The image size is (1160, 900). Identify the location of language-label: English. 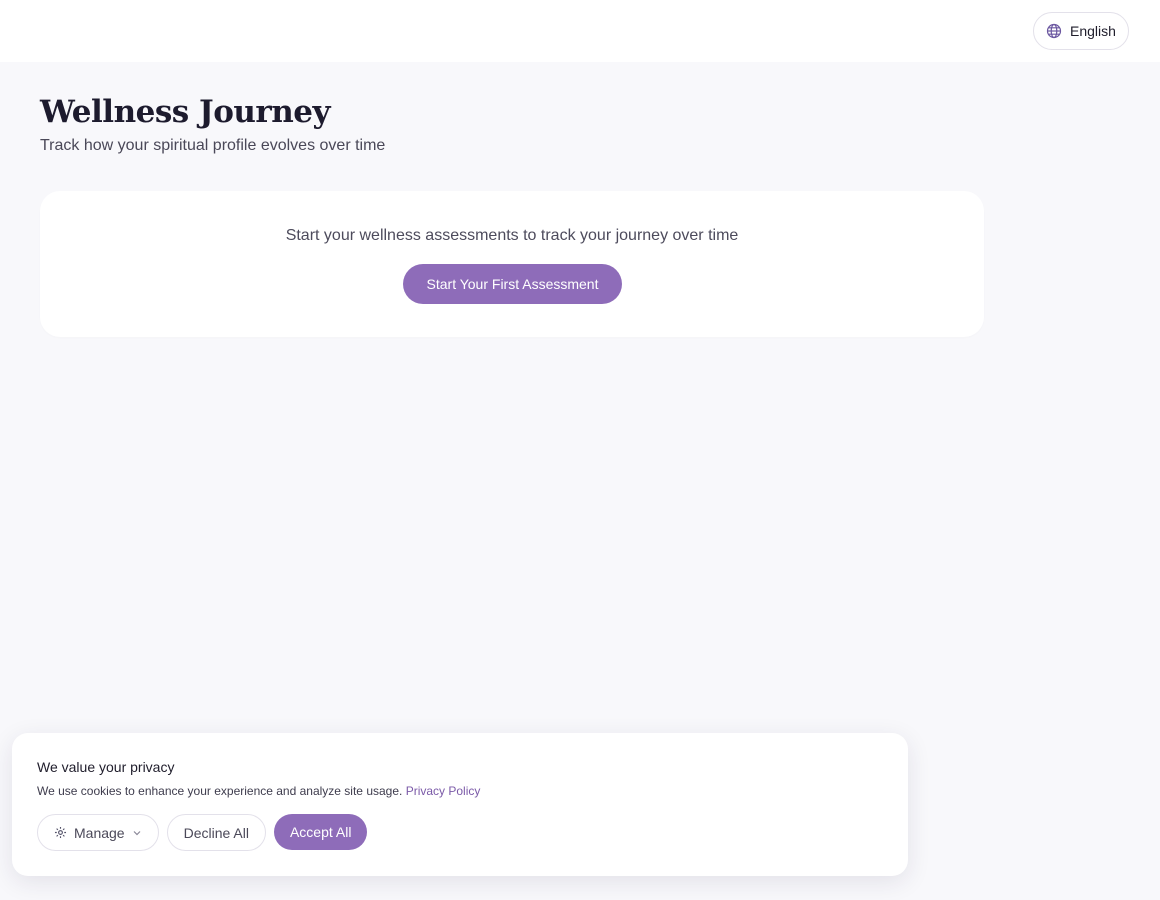
(1093, 31).